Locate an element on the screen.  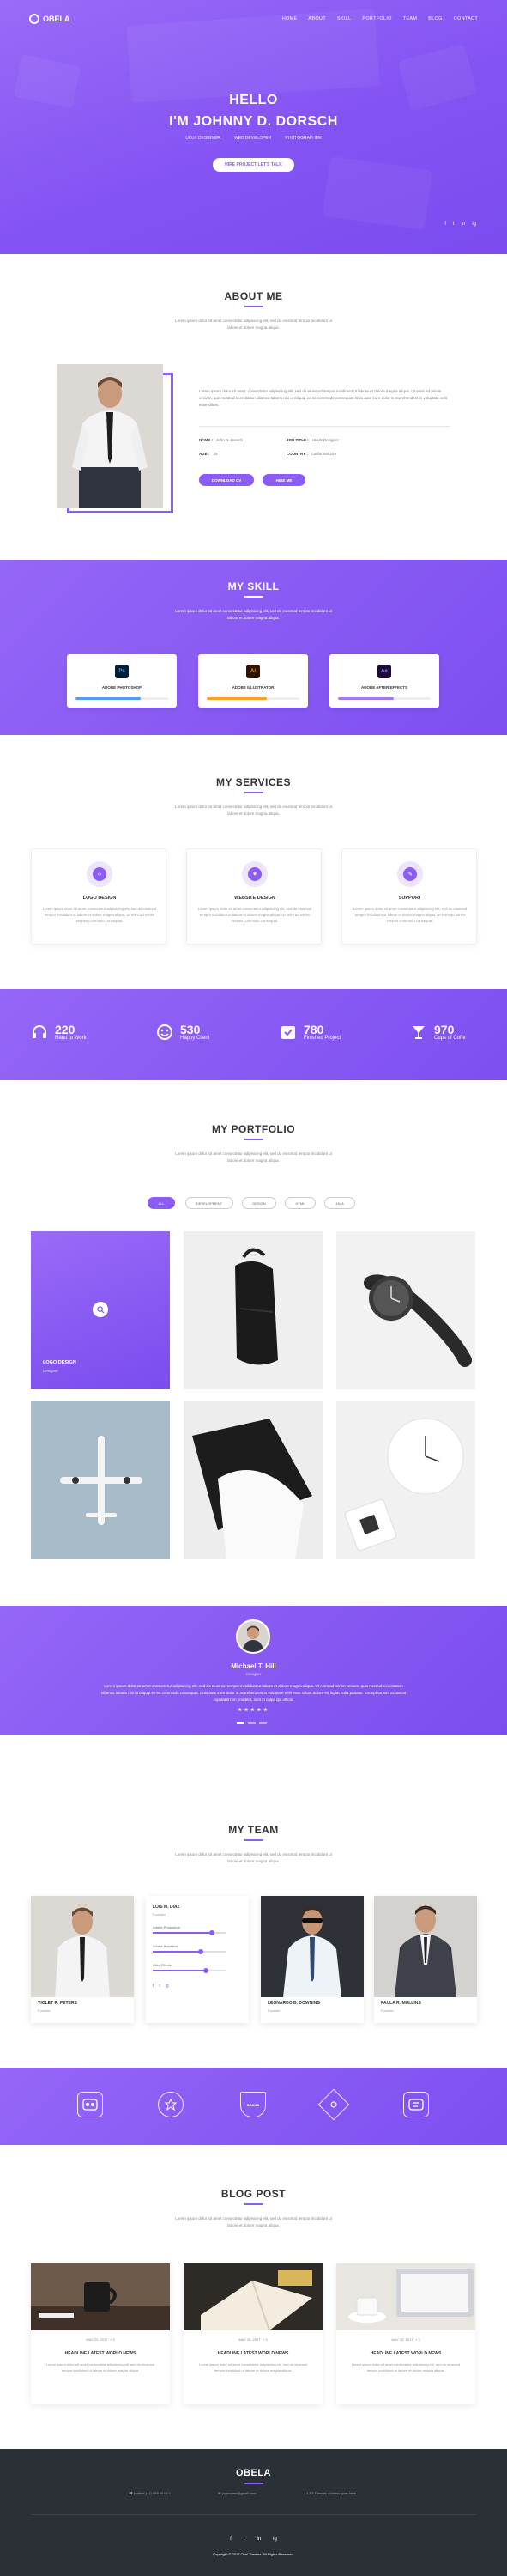
filter-all: ALL is located at coordinates (161, 1203).